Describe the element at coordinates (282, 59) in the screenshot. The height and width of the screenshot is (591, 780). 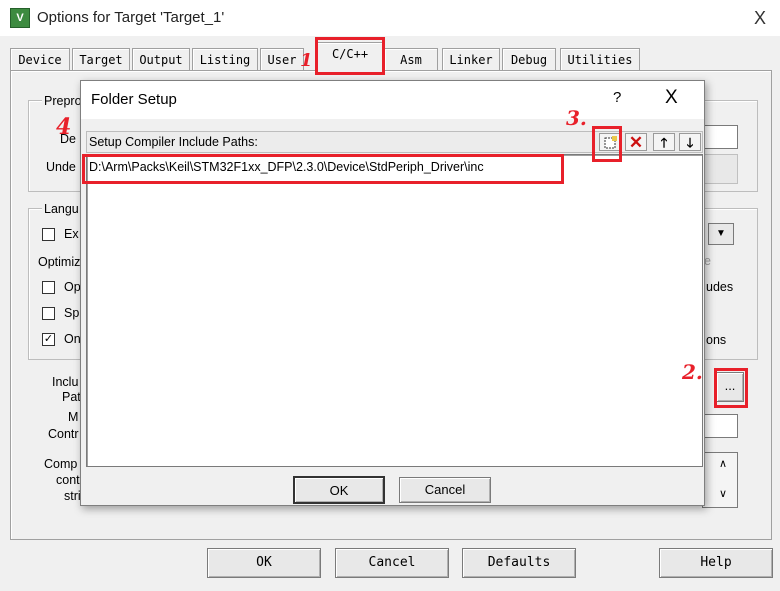
I see `tab-user: User` at that location.